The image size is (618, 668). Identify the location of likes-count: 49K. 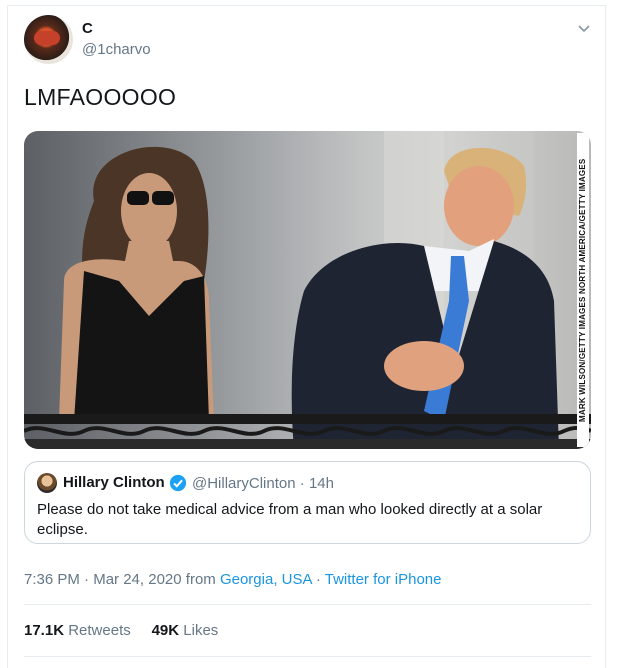
(165, 630).